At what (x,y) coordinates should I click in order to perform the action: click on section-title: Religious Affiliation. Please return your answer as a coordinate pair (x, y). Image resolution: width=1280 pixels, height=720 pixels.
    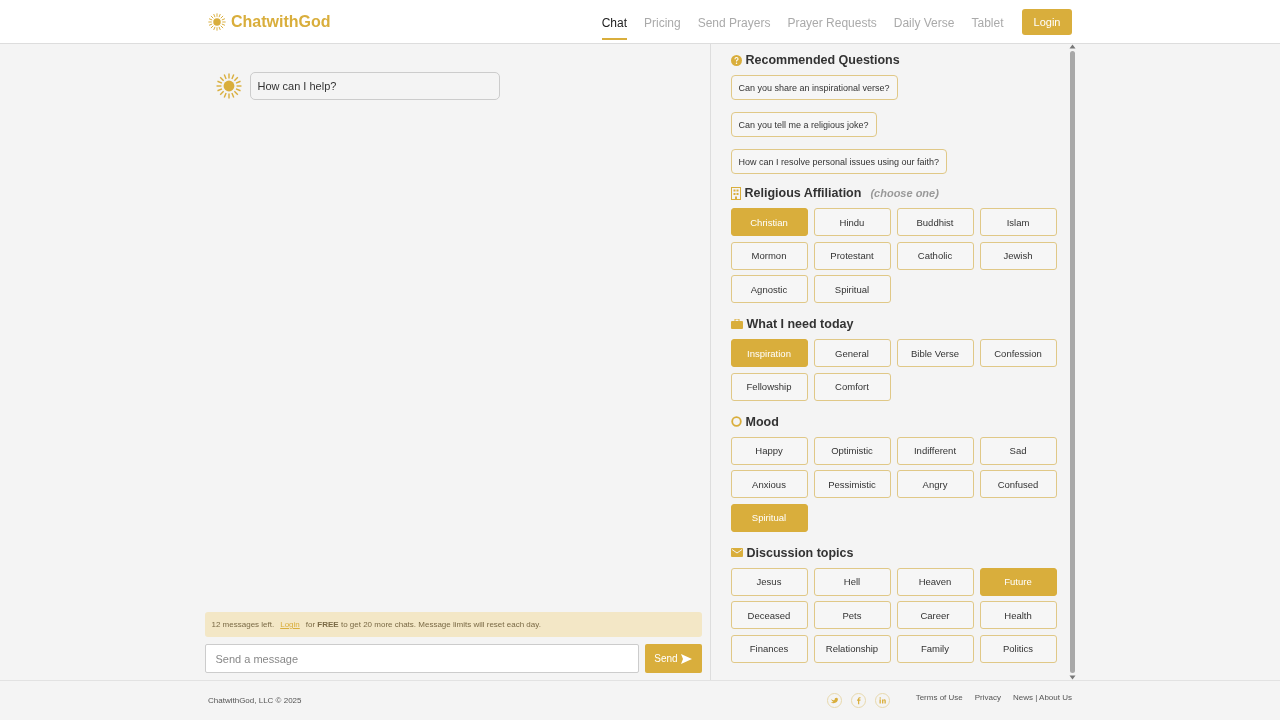
    Looking at the image, I should click on (803, 193).